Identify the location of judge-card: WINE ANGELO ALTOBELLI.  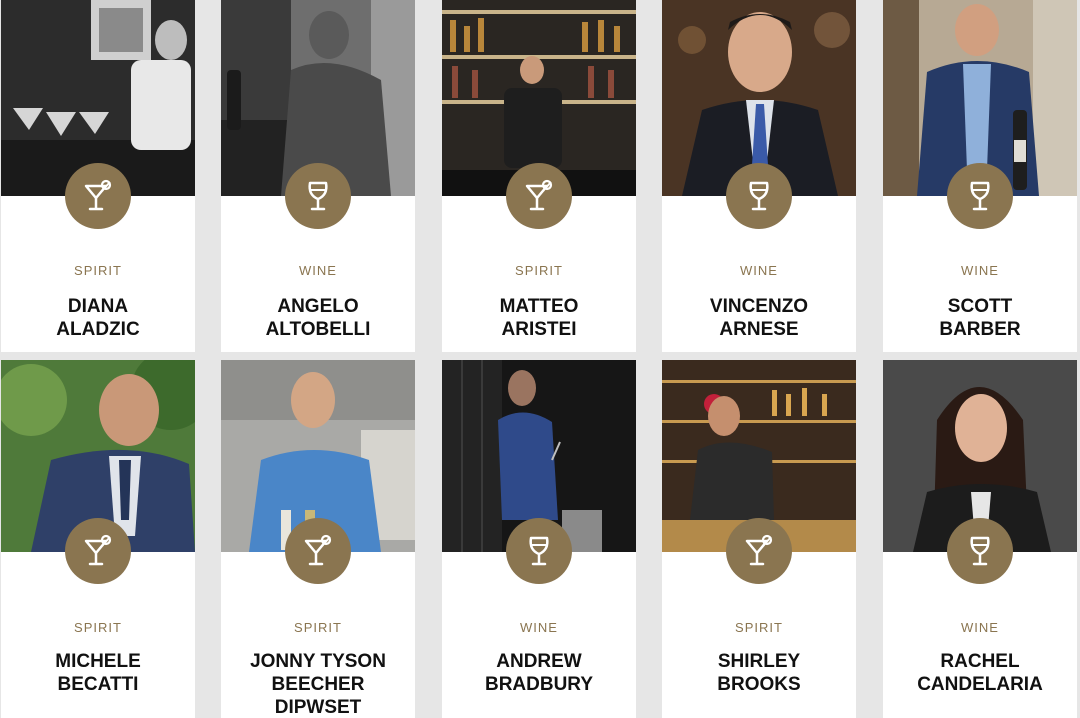
(318, 176).